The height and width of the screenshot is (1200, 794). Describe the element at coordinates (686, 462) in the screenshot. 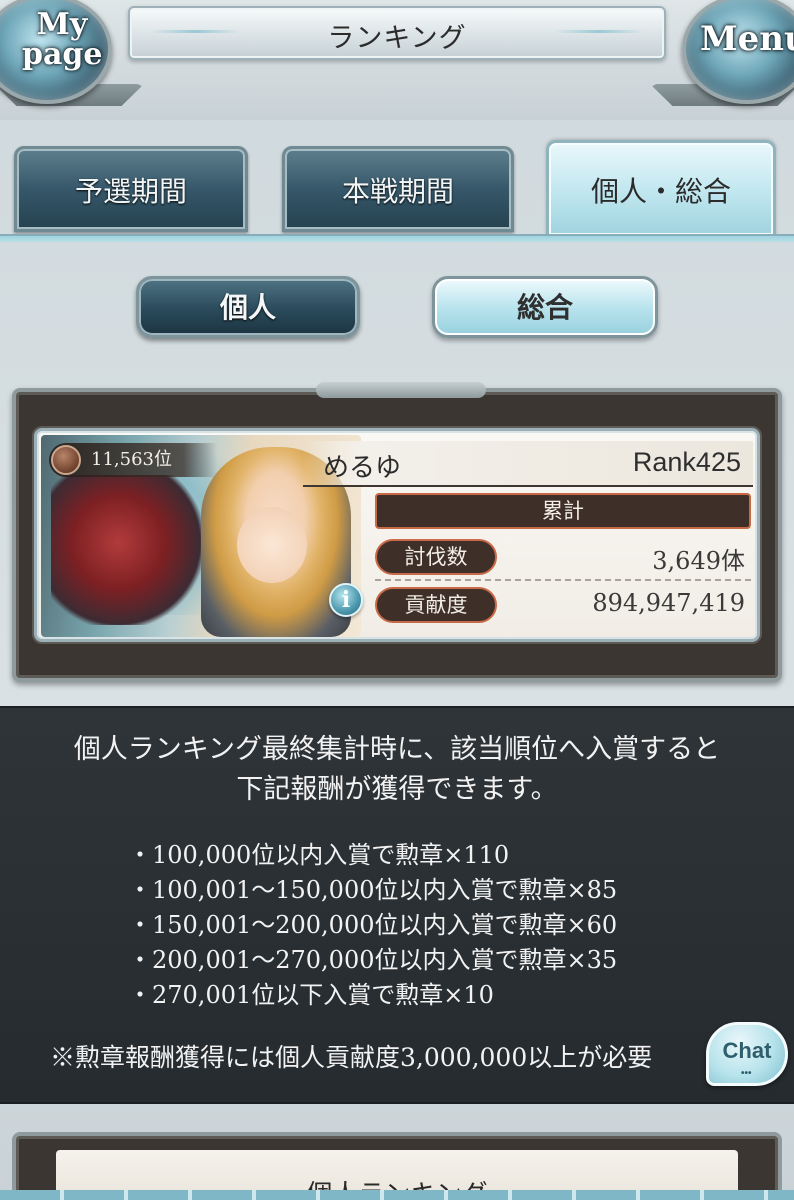

I see `player-rank: Rank425` at that location.